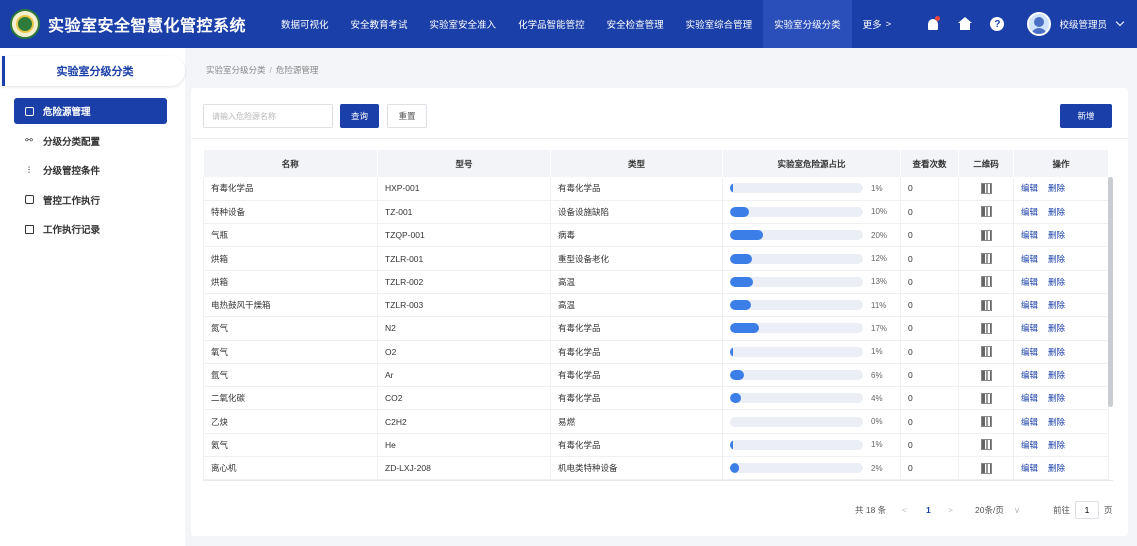 This screenshot has height=546, width=1137. Describe the element at coordinates (407, 116) in the screenshot. I see `reset-button: 重置` at that location.